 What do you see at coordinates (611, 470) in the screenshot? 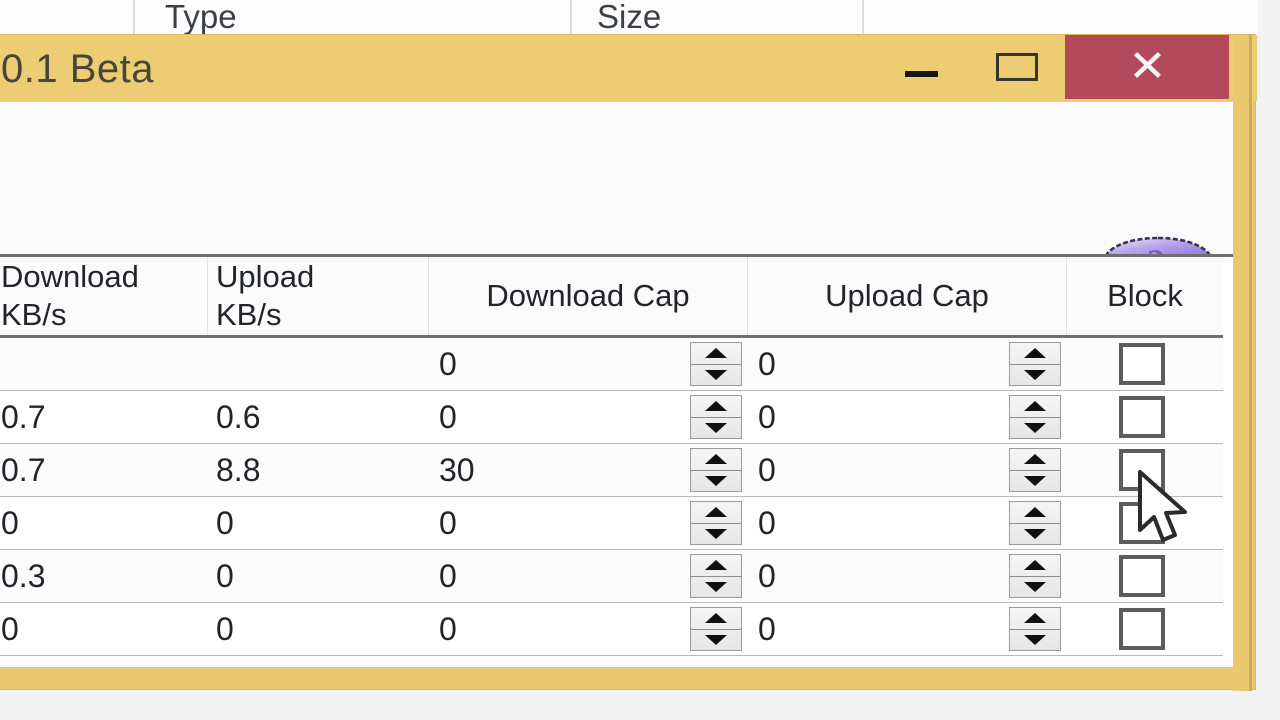
I see `table-row: 0.7 8.8 30 0` at bounding box center [611, 470].